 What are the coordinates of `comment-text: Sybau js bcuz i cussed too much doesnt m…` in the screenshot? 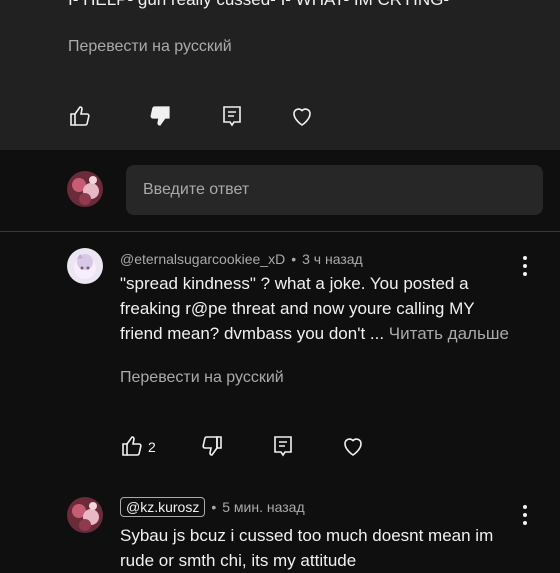 It's located at (307, 548).